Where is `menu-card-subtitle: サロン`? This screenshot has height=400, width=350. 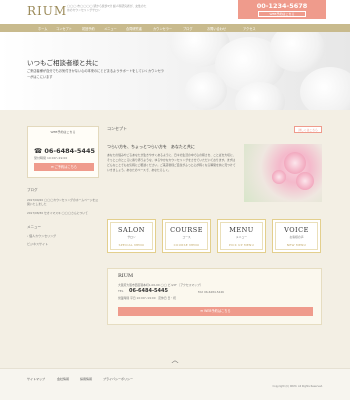
menu-card-subtitle: サロン is located at coordinates (131, 237).